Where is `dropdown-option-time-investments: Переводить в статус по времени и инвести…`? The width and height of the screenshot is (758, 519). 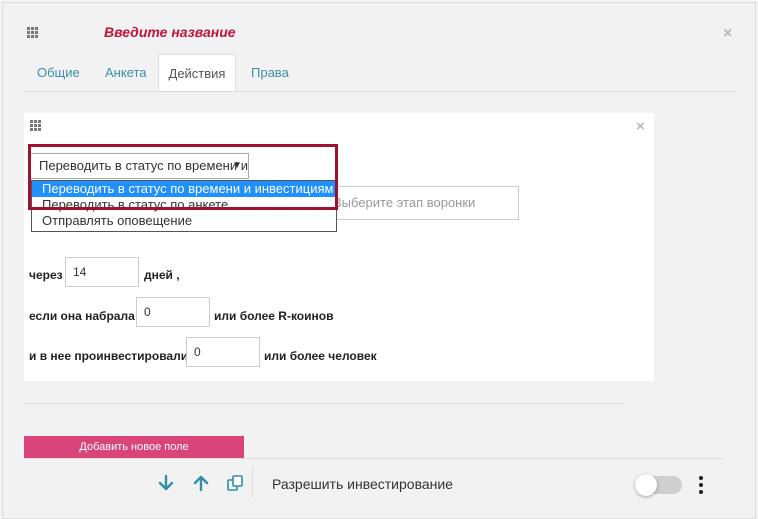
dropdown-option-time-investments: Переводить в статус по времени и инвести… is located at coordinates (184, 189).